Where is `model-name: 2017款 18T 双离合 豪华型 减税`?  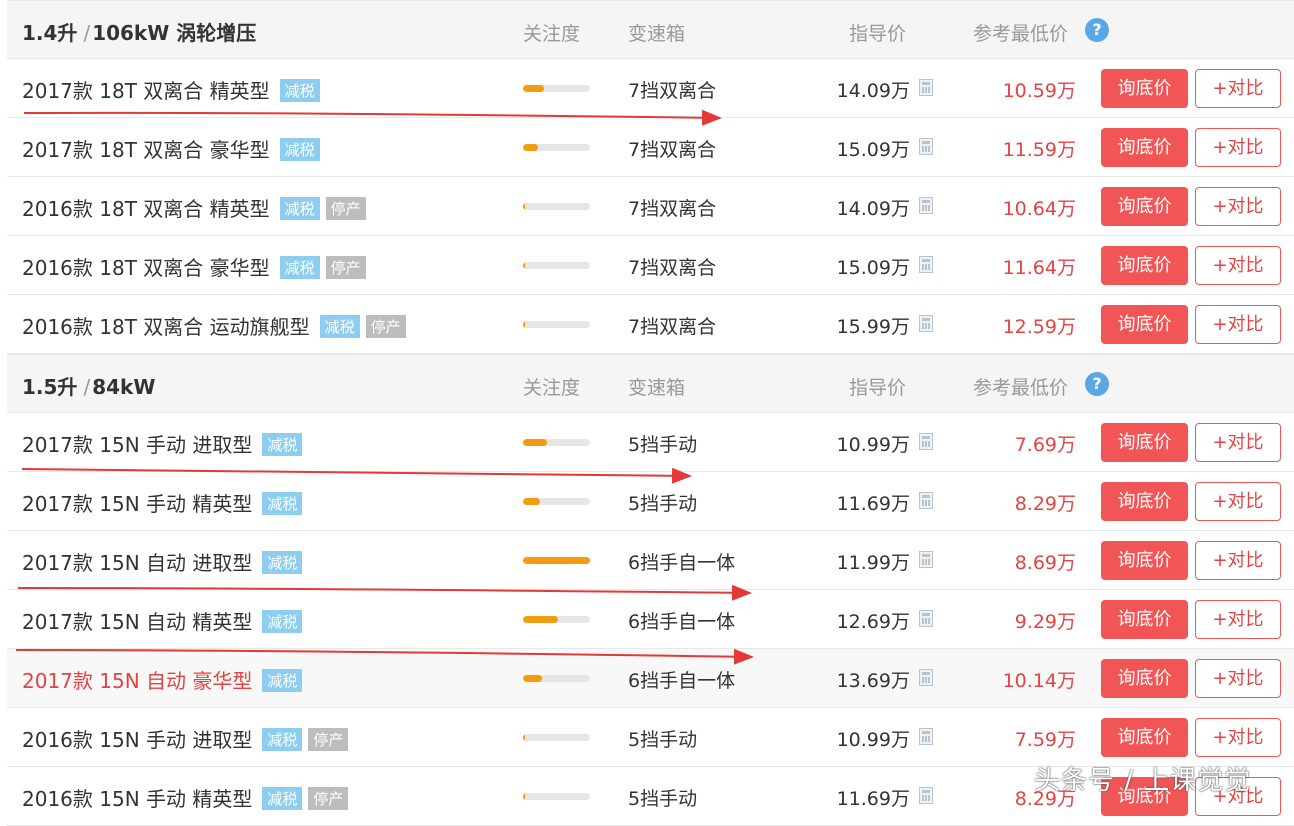 model-name: 2017款 18T 双离合 豪华型 减税 is located at coordinates (171, 148).